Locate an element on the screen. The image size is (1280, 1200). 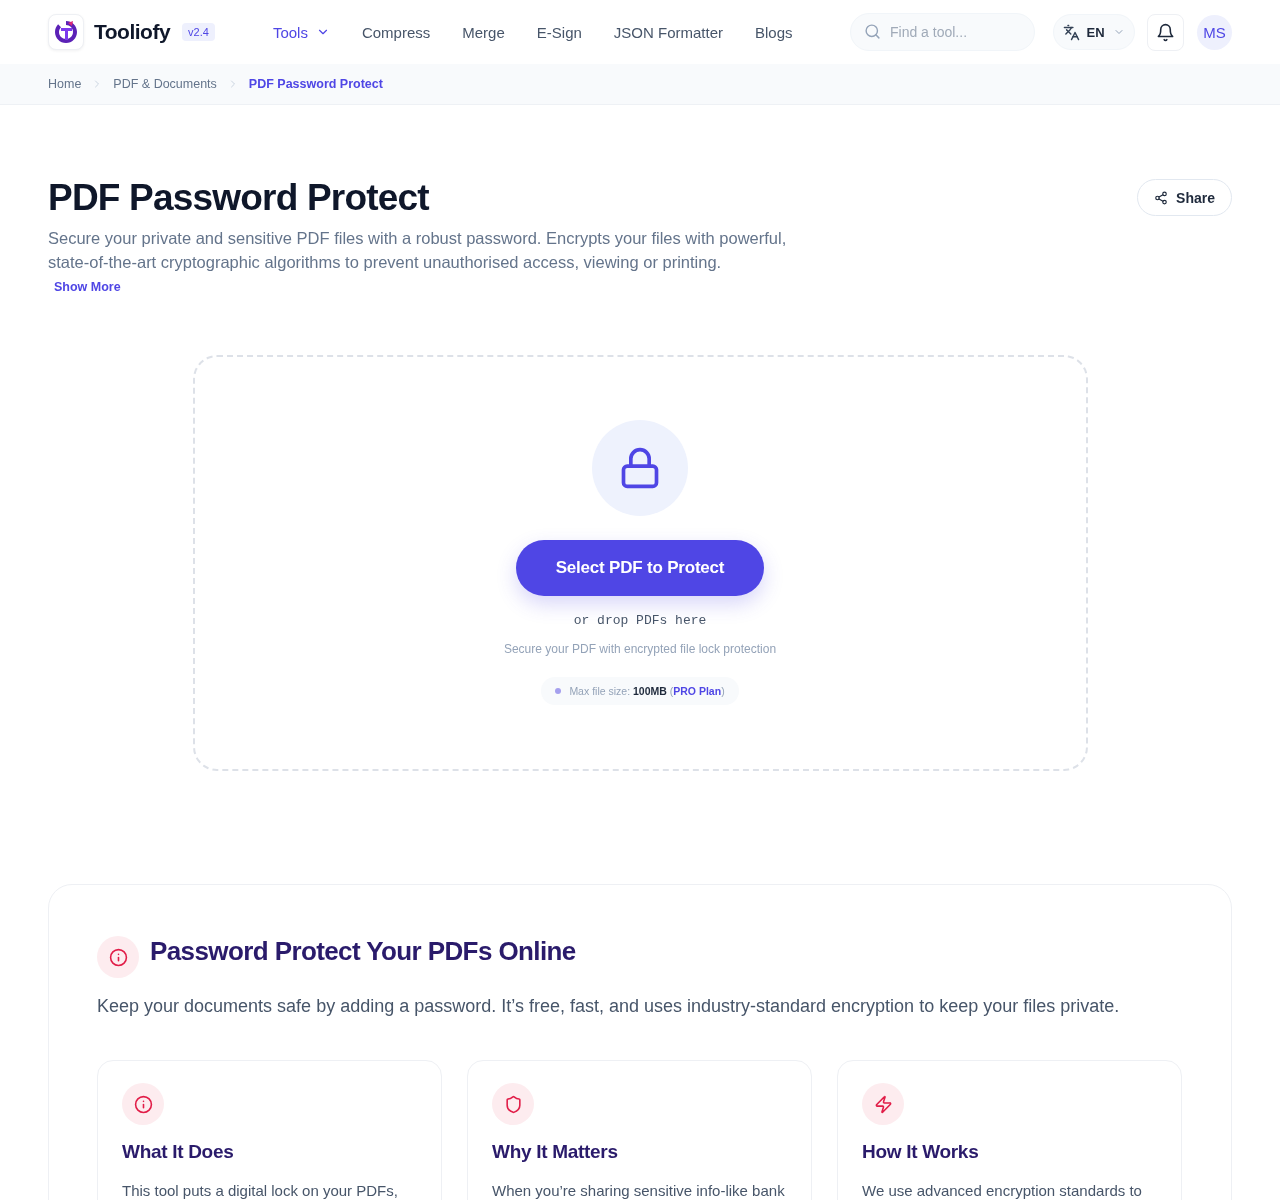
logo-icon is located at coordinates (66, 32).